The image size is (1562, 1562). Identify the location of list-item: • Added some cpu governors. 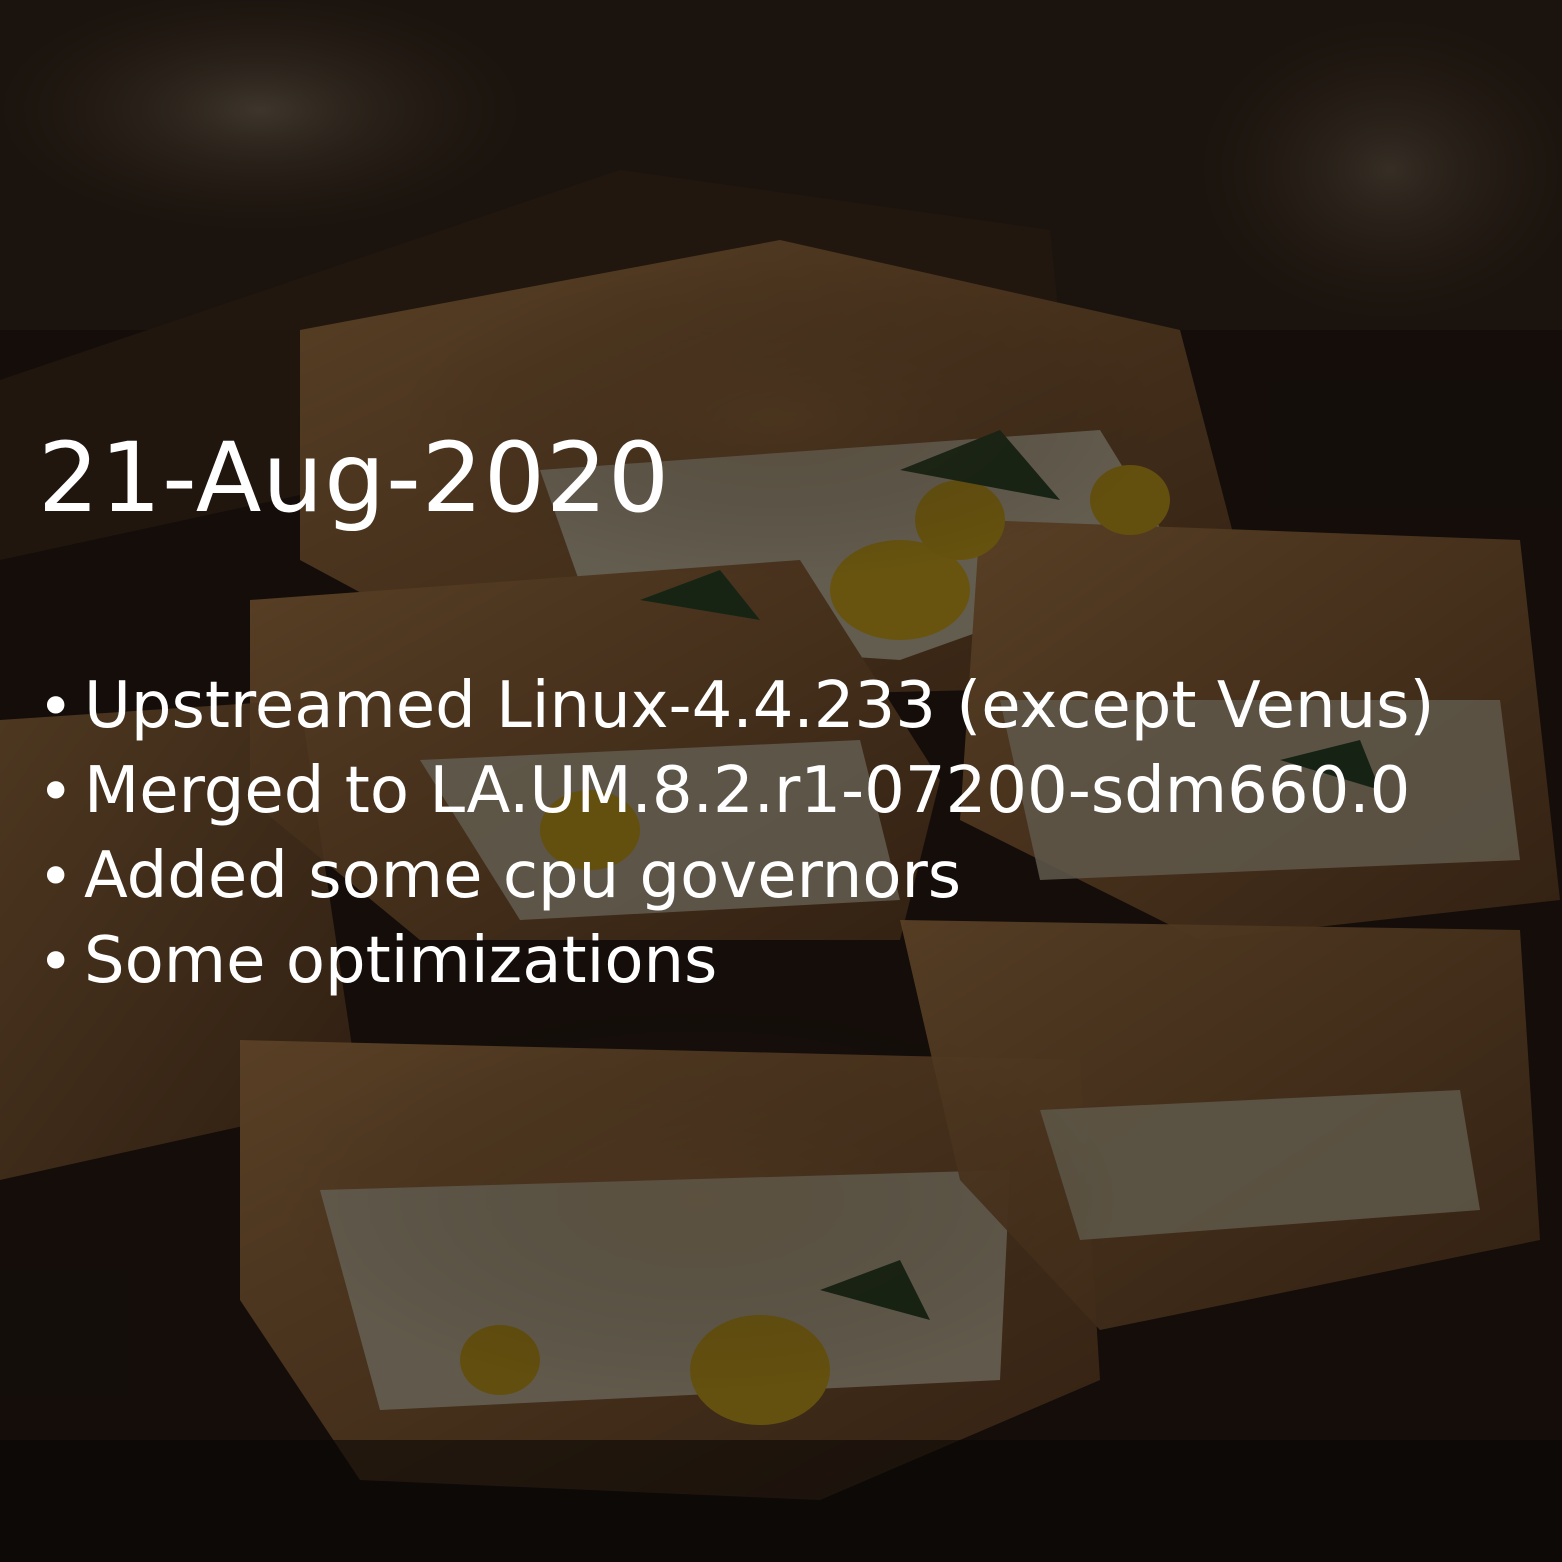
(736, 876).